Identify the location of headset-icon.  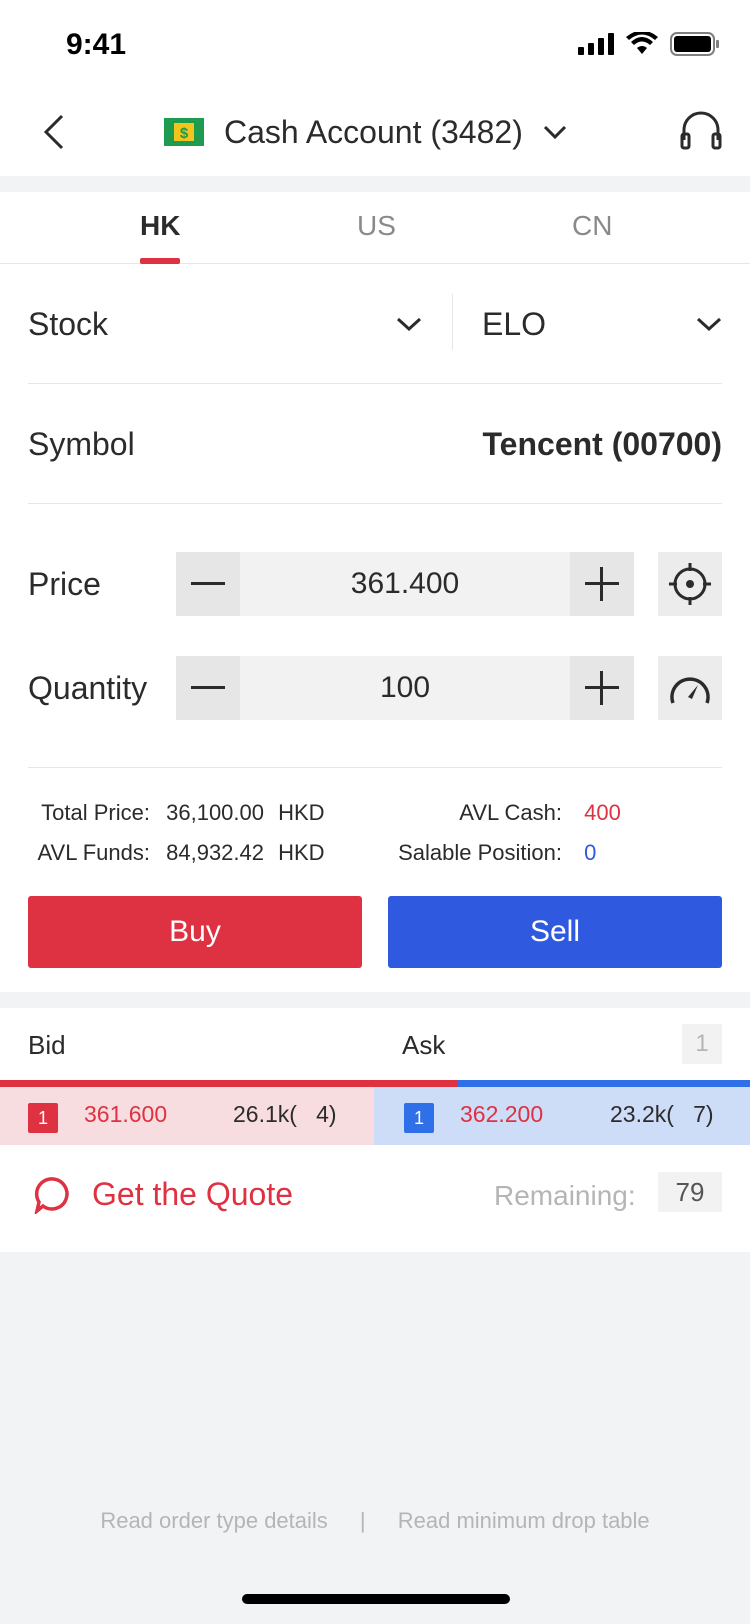
(701, 130).